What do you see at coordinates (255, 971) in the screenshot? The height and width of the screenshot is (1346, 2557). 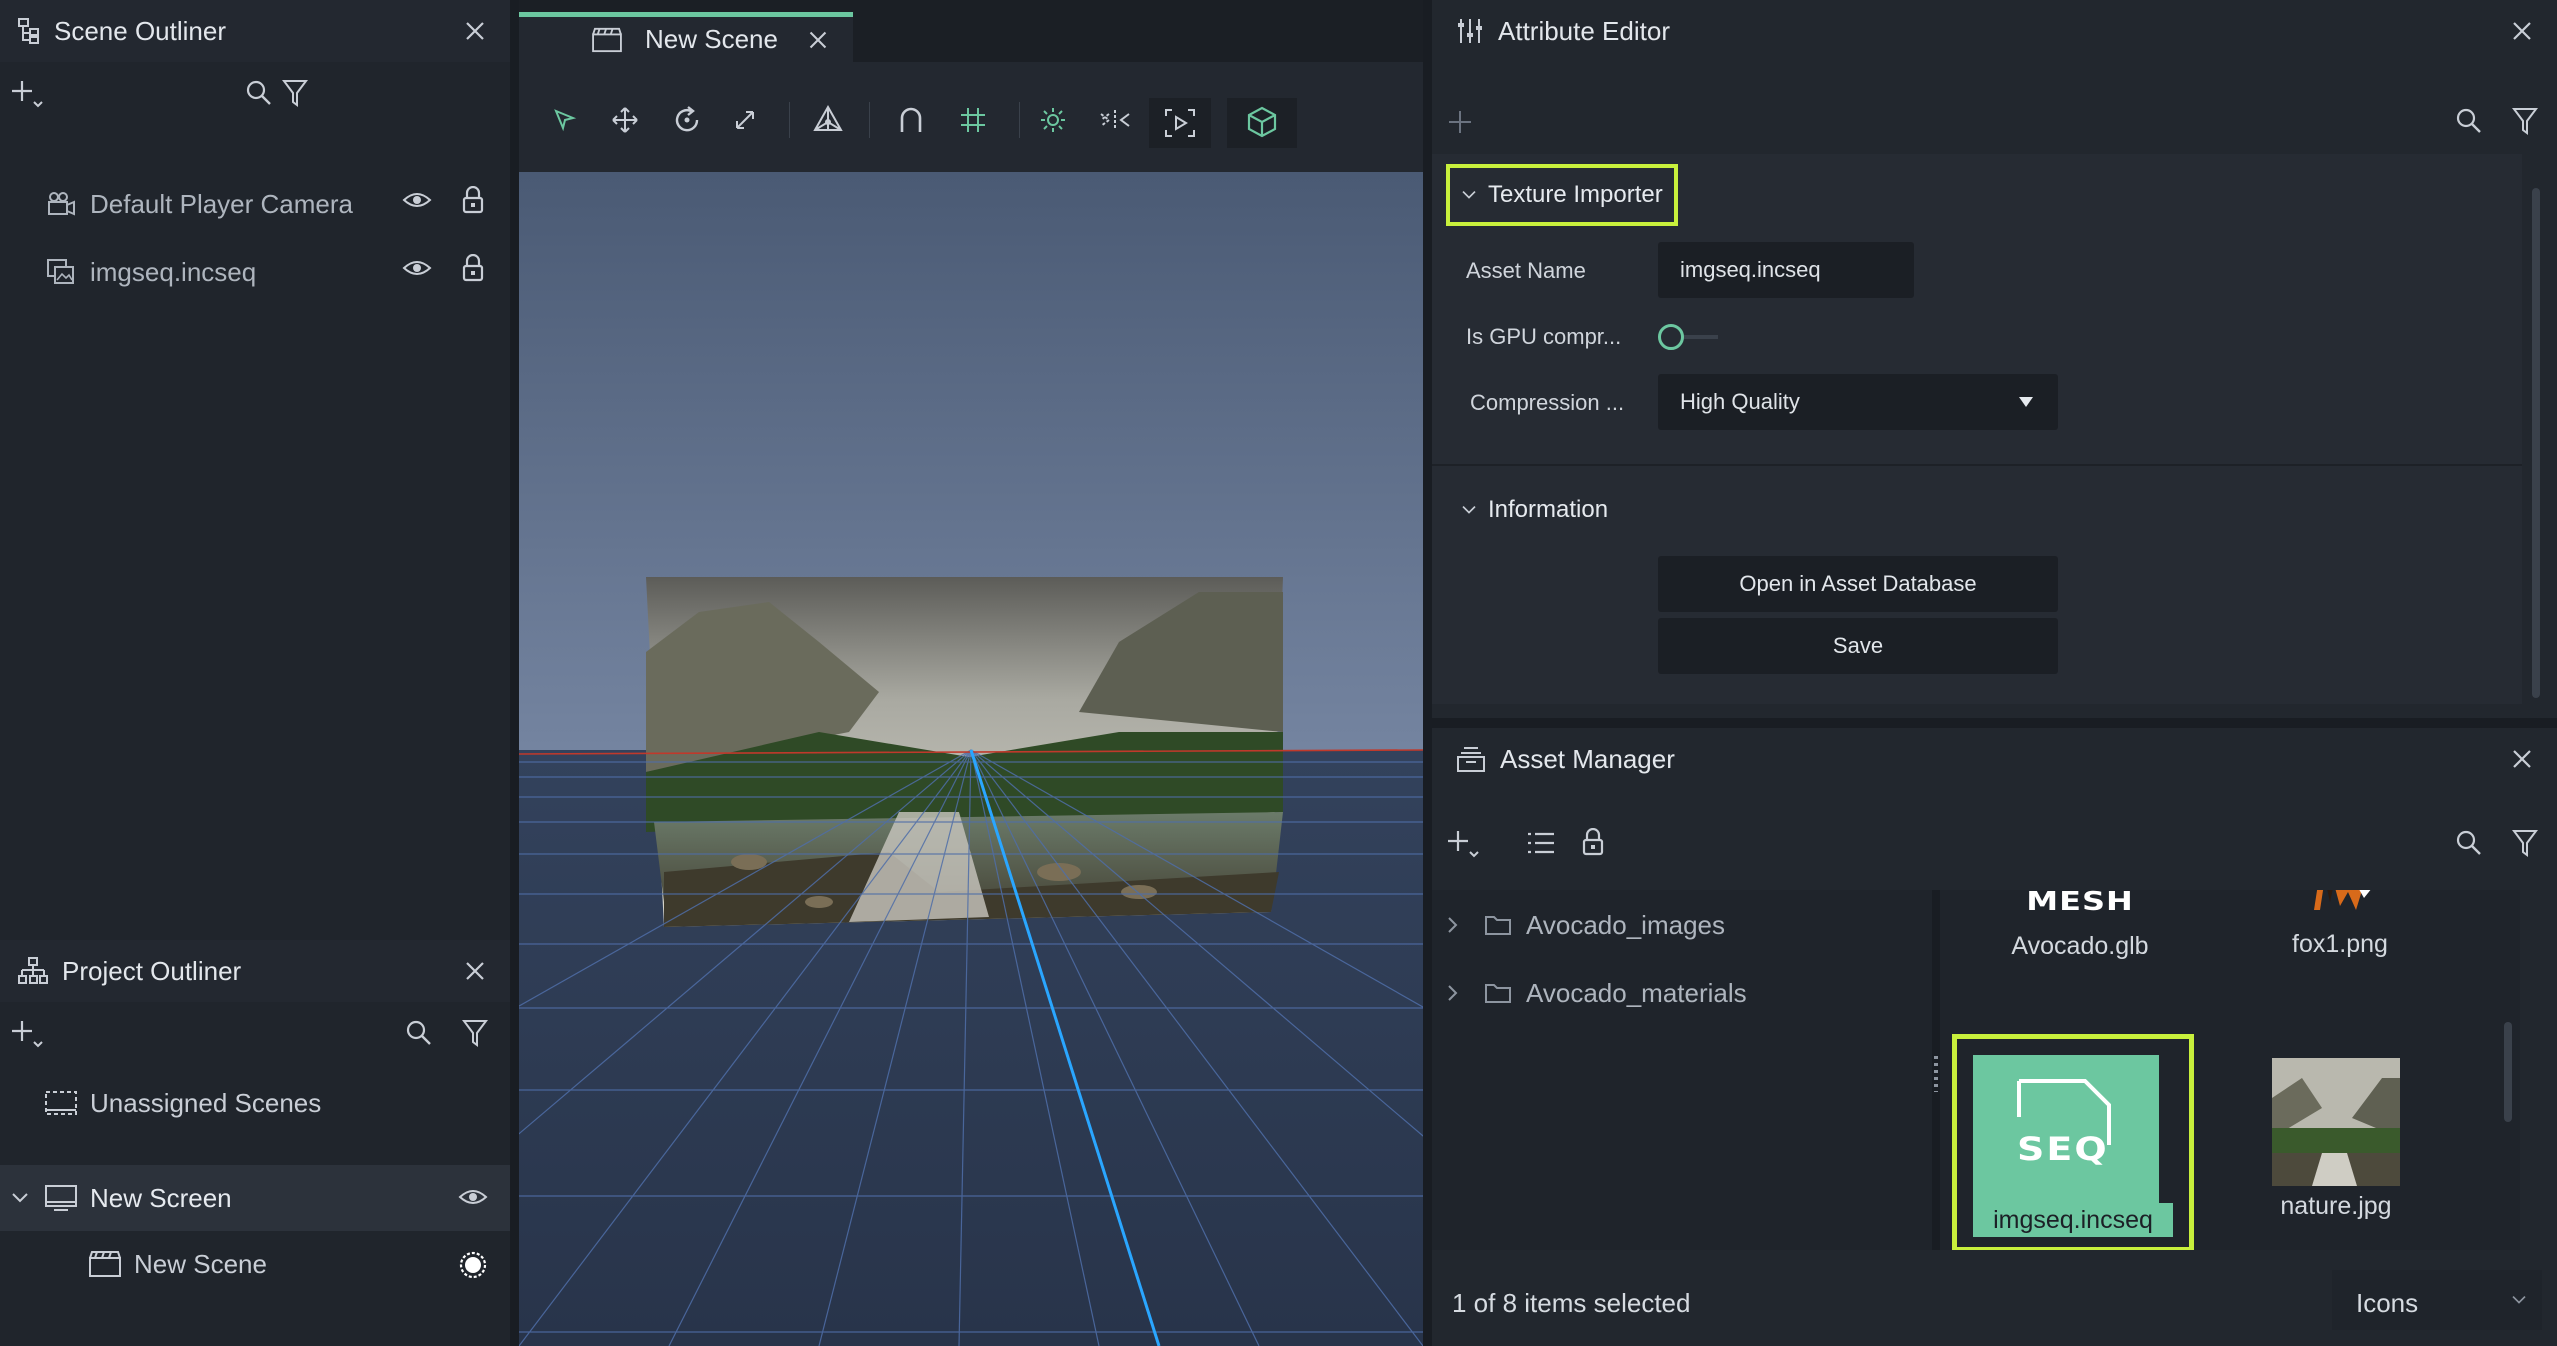 I see `project-outliner-header: Project Outliner` at bounding box center [255, 971].